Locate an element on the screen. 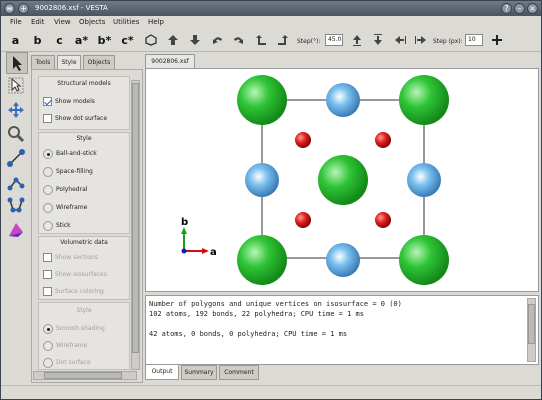 Image resolution: width=542 pixels, height=400 pixels. minimize-icon: – is located at coordinates (519, 8).